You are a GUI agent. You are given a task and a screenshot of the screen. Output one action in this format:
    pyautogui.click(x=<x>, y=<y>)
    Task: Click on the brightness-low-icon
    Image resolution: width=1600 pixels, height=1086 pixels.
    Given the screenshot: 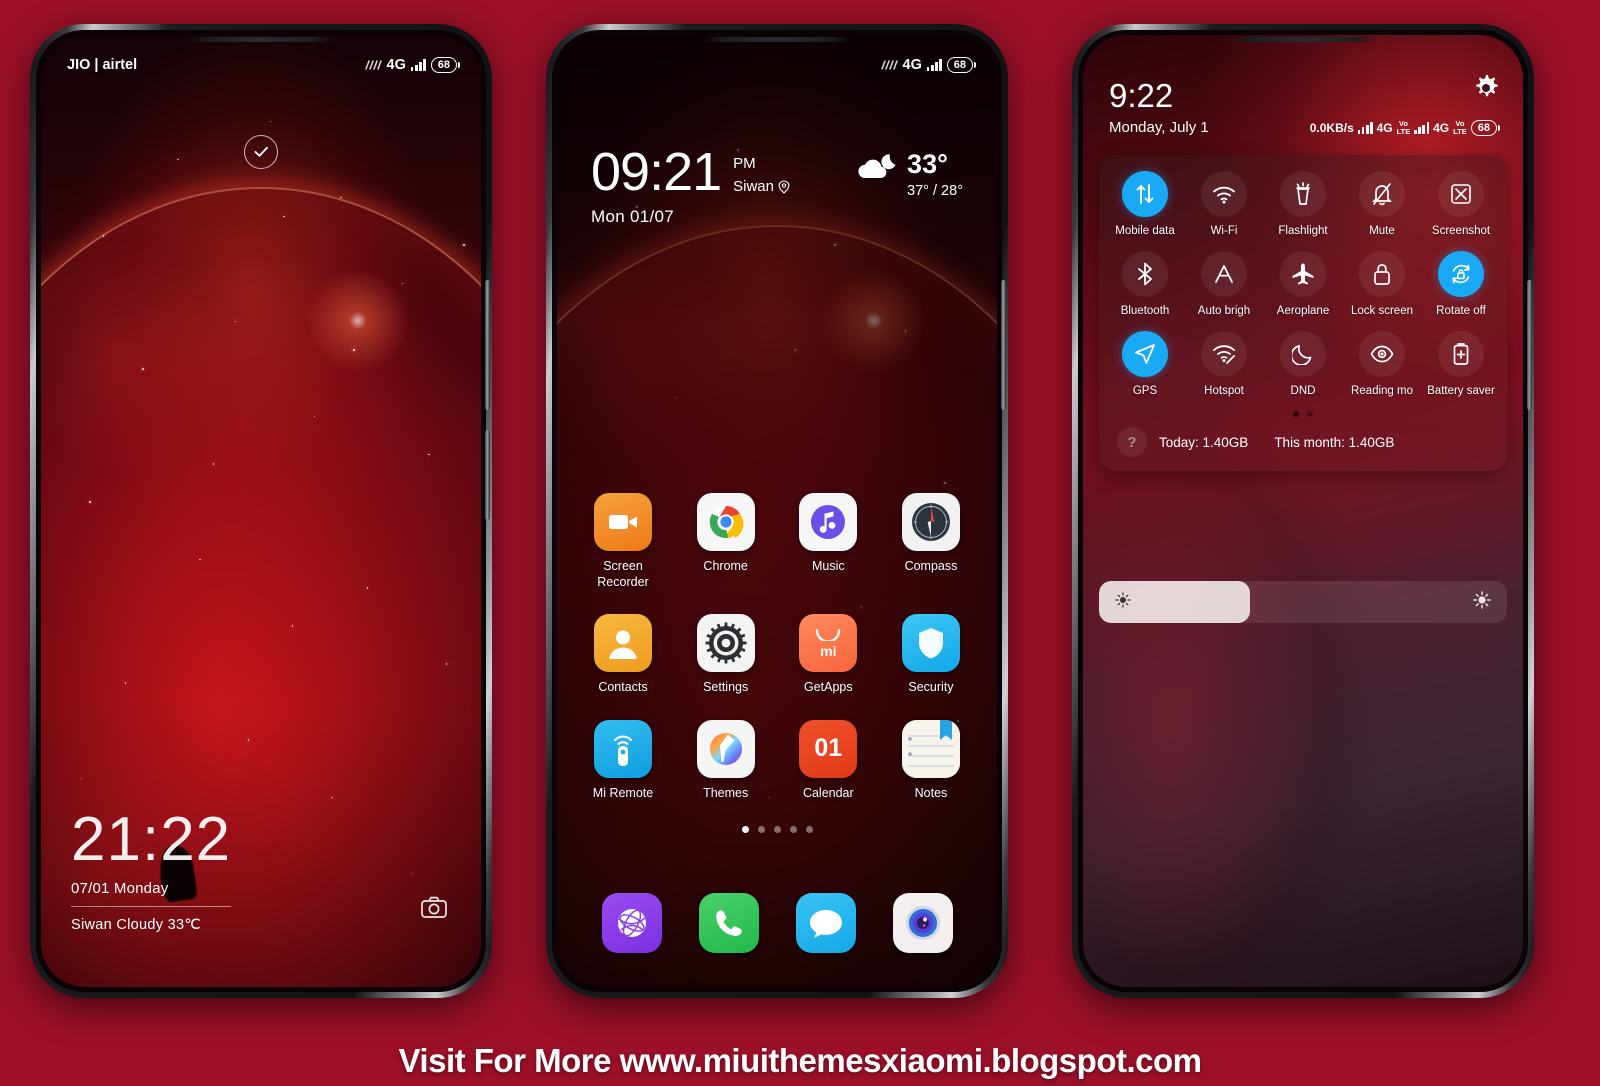 What is the action you would take?
    pyautogui.click(x=1123, y=602)
    